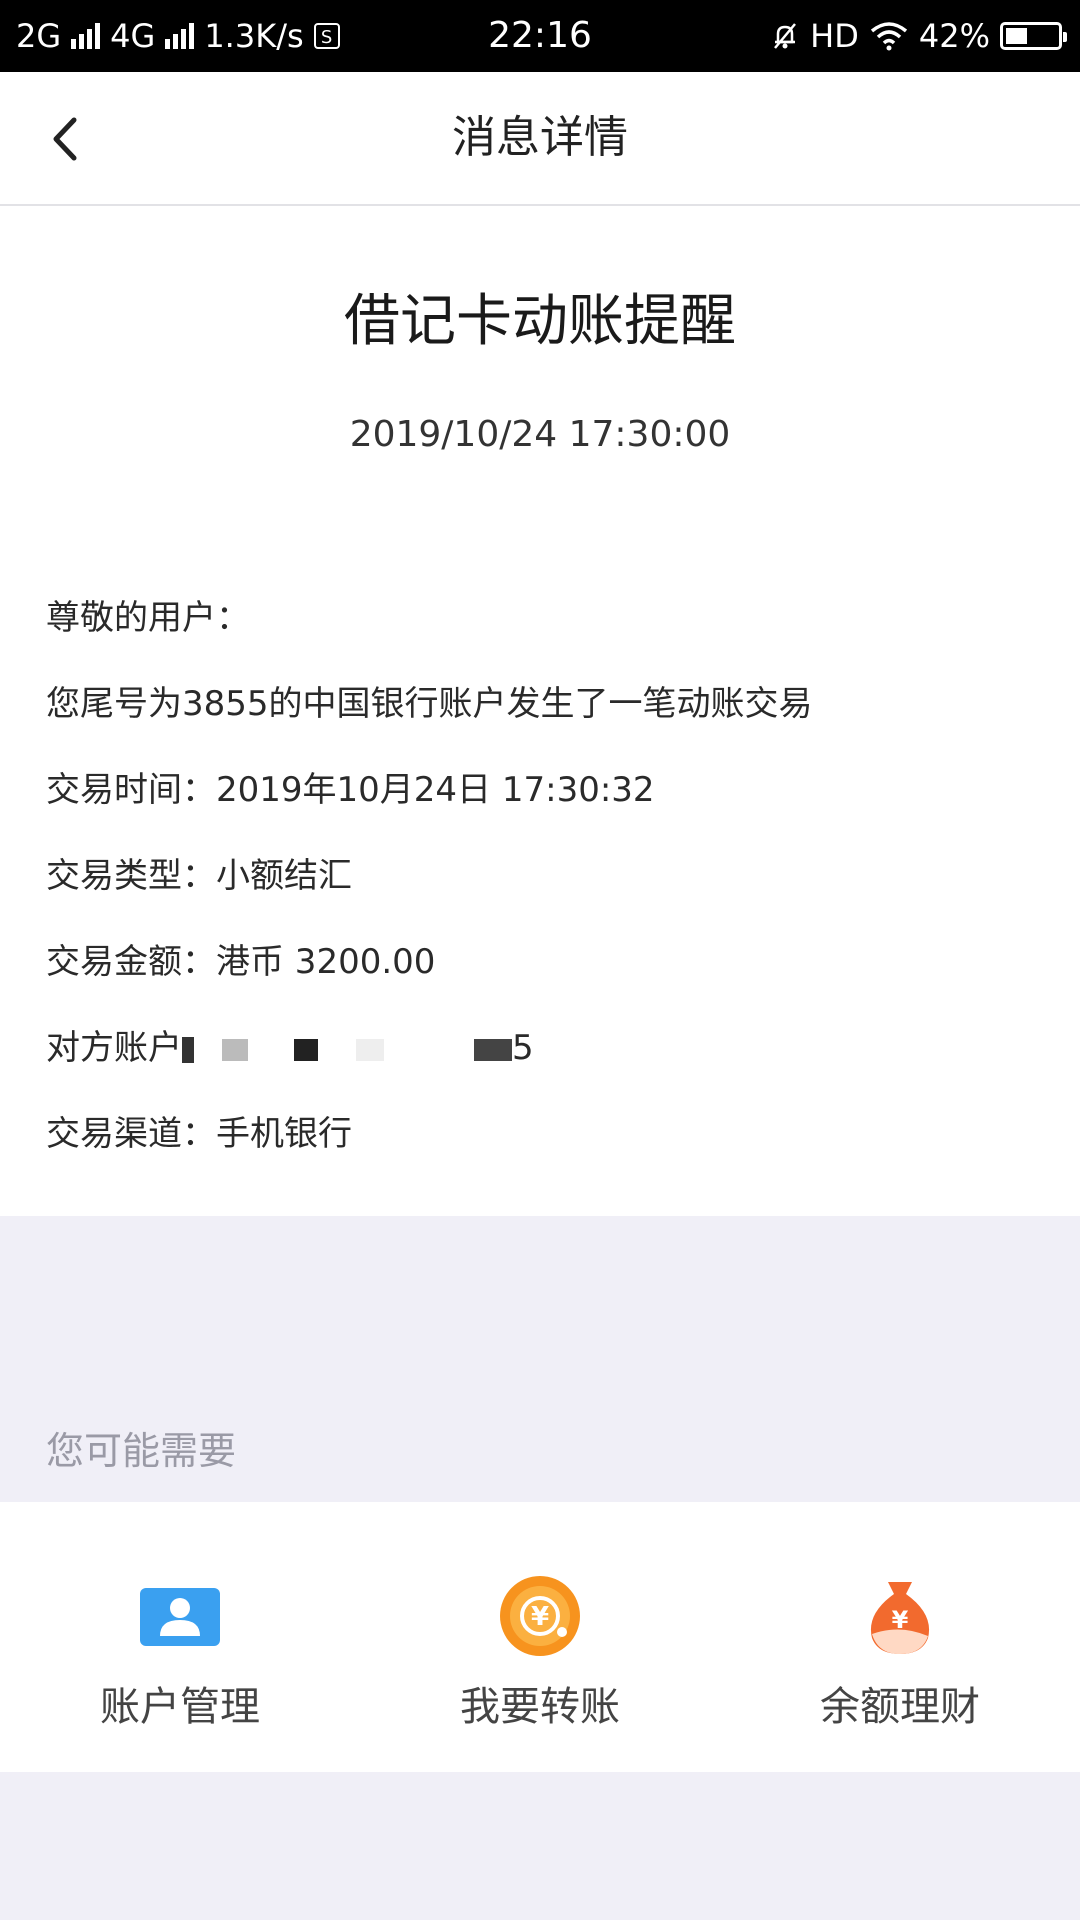 Image resolution: width=1080 pixels, height=1920 pixels. Describe the element at coordinates (954, 36) in the screenshot. I see `battery-percent: 42%` at that location.